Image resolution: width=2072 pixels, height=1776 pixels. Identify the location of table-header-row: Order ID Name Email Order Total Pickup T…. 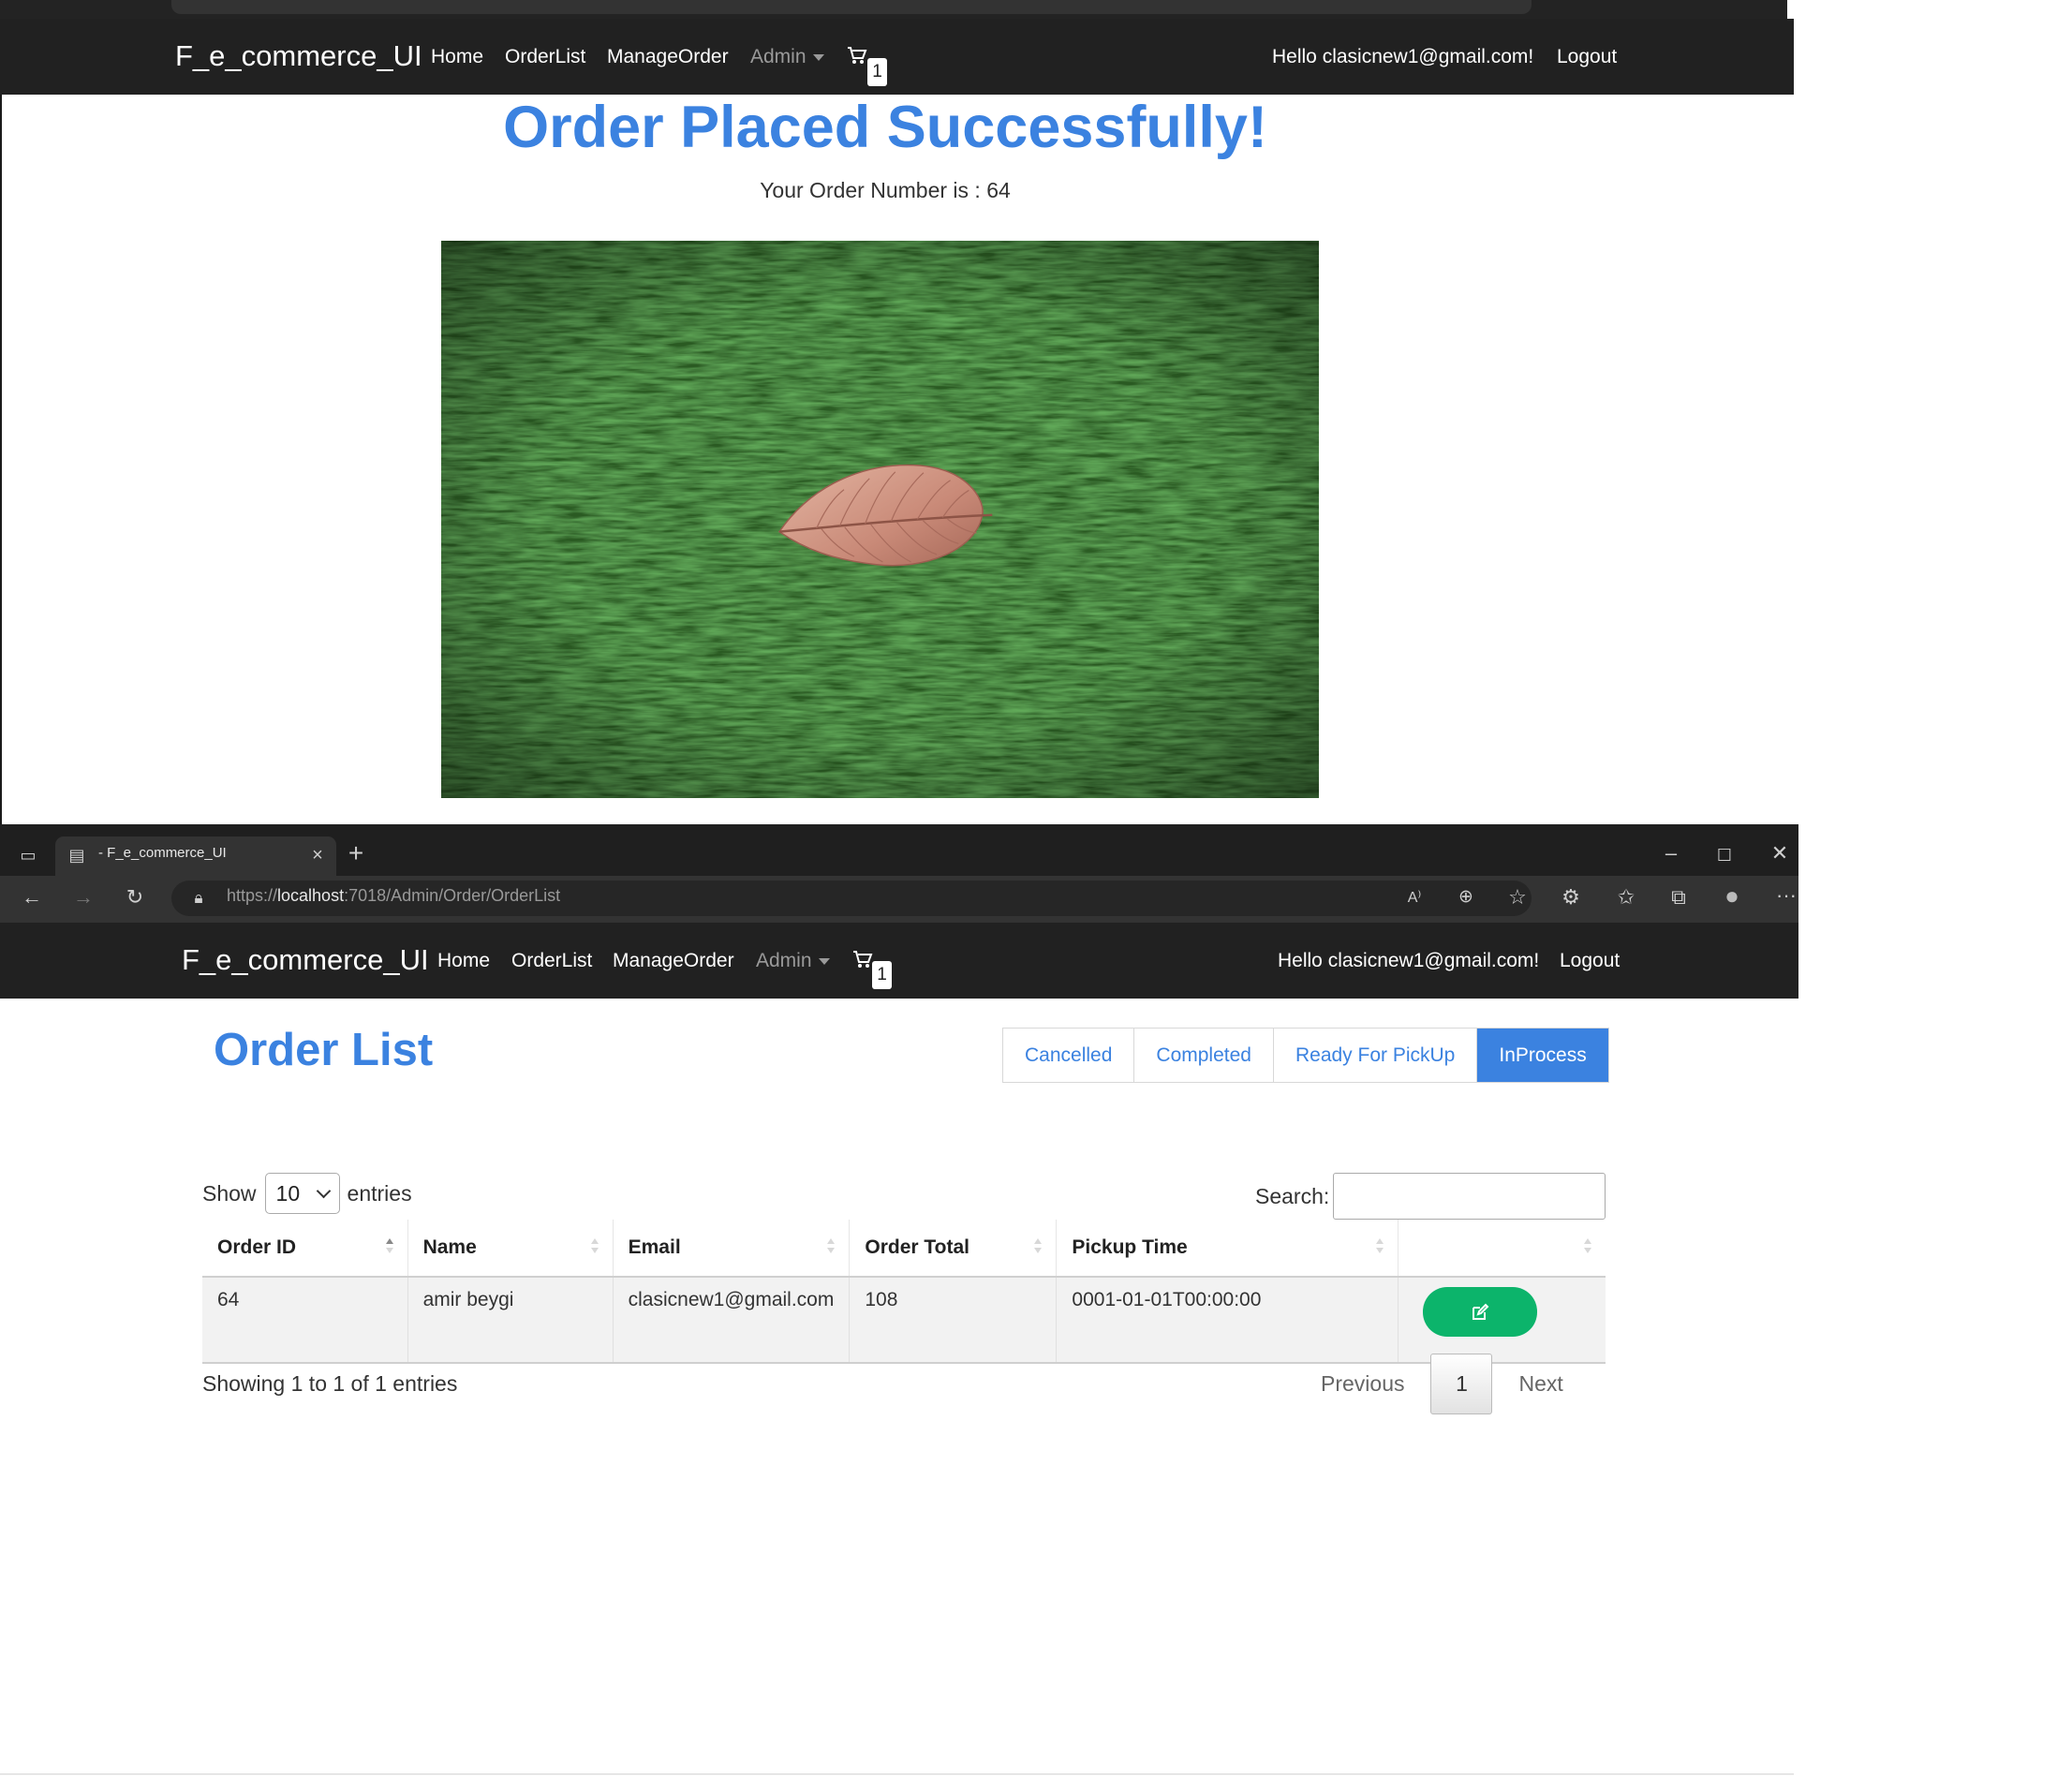
(904, 1249).